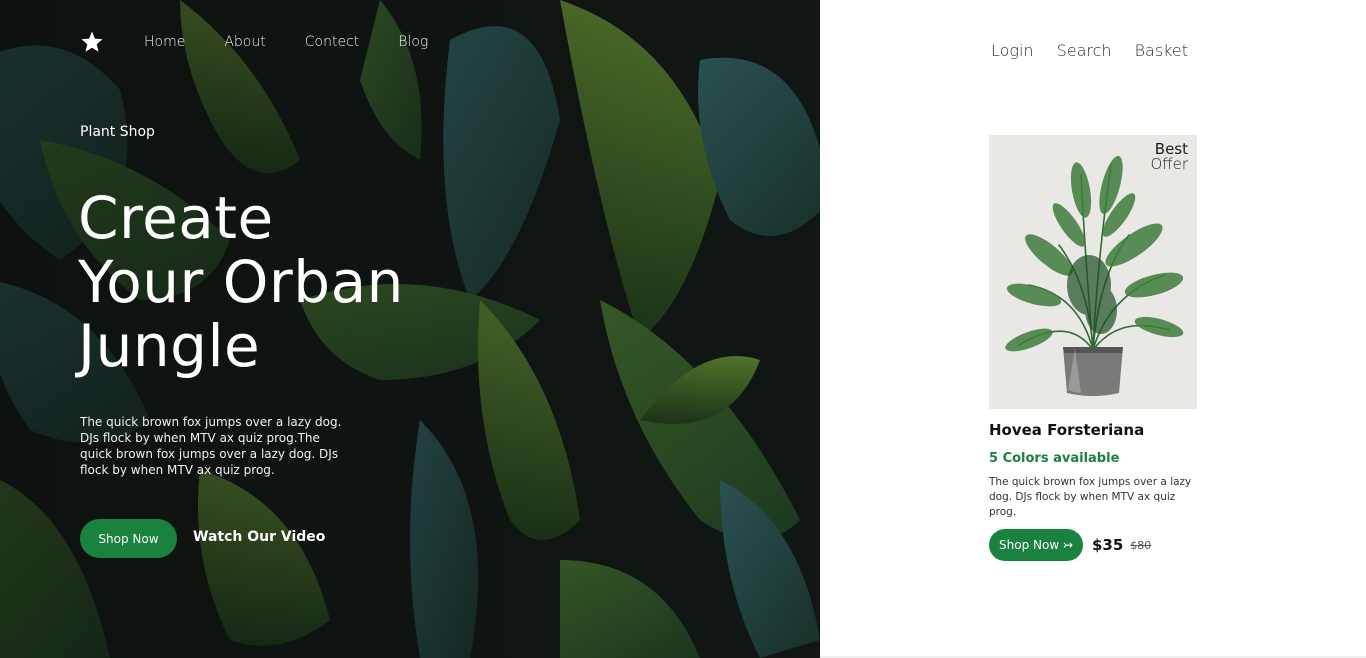  What do you see at coordinates (413, 42) in the screenshot?
I see `nav-blog-link: Blog` at bounding box center [413, 42].